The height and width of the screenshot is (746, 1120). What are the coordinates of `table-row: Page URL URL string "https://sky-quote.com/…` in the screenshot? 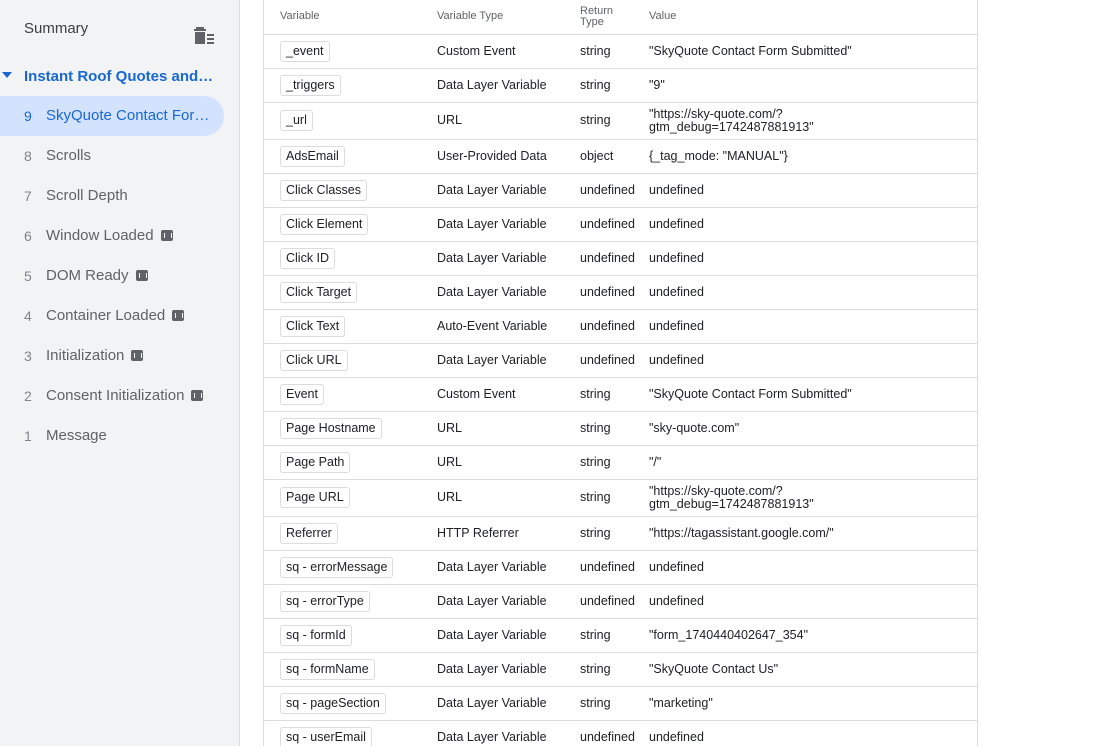 It's located at (620, 498).